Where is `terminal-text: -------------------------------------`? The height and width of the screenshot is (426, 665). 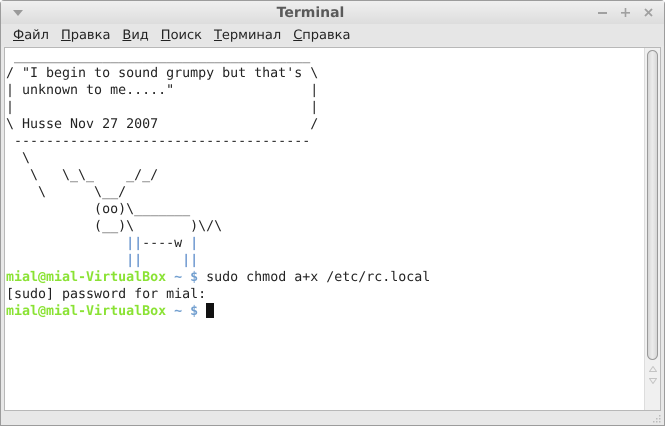
terminal-text: ------------------------------------- is located at coordinates (161, 141).